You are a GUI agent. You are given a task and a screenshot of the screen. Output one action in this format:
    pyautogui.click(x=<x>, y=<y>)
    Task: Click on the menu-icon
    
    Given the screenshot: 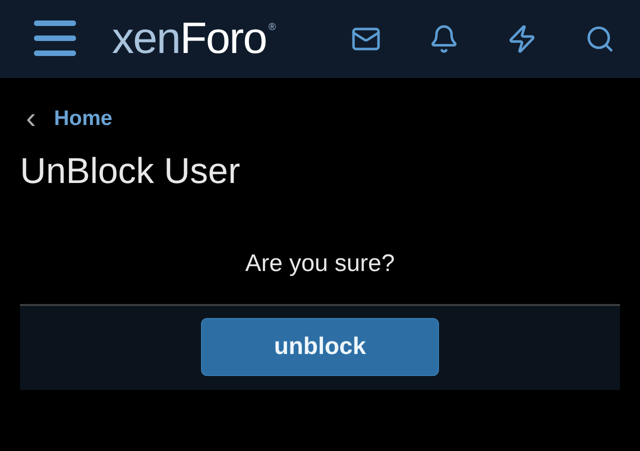 What is the action you would take?
    pyautogui.click(x=55, y=39)
    